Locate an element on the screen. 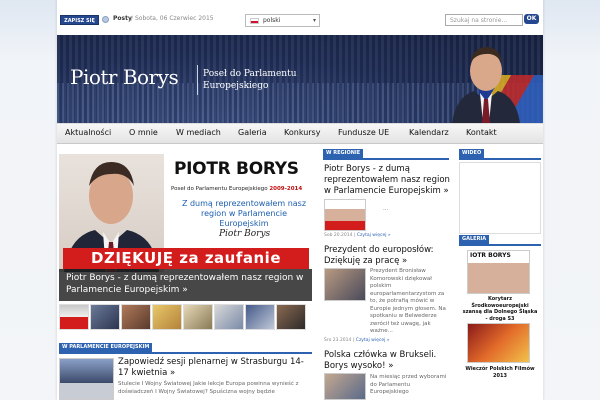 This screenshot has width=600, height=400. chevron-down-icon: ▾ is located at coordinates (314, 20).